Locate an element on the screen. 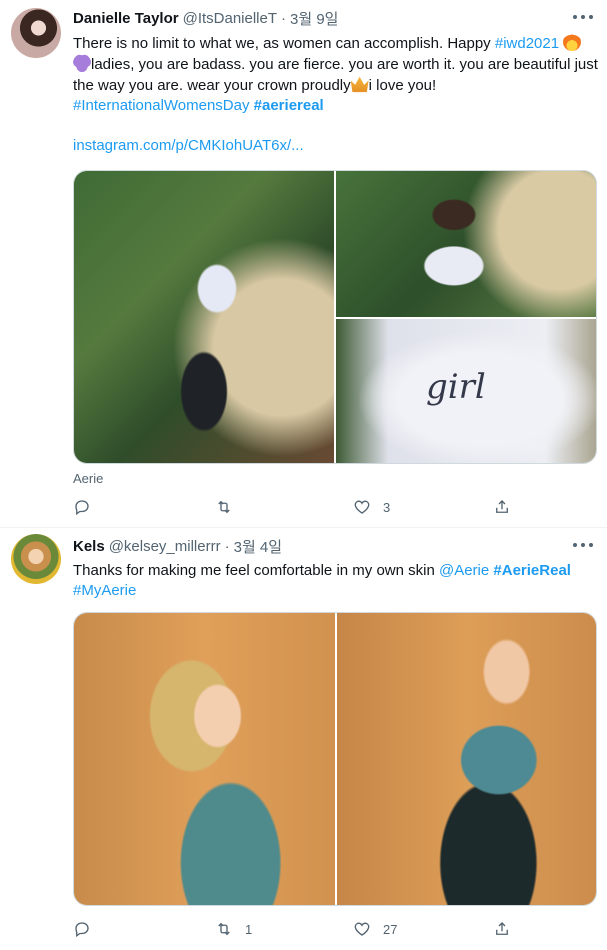  mention-link: @Aerie is located at coordinates (464, 570).